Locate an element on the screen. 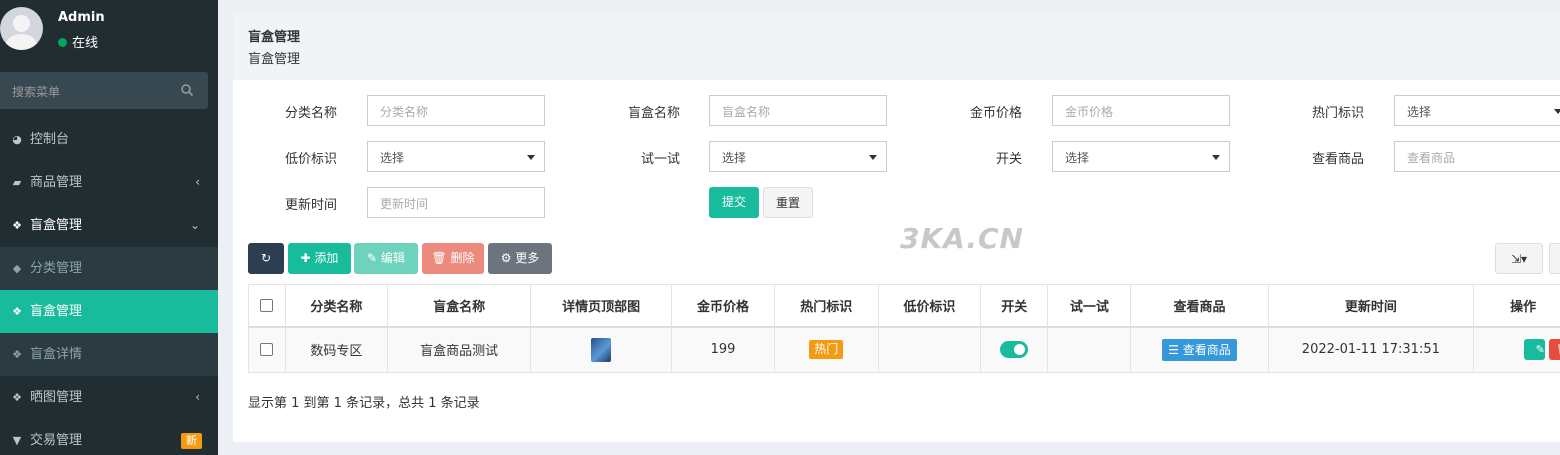  chevron-down-icon: ⌄ is located at coordinates (194, 225).